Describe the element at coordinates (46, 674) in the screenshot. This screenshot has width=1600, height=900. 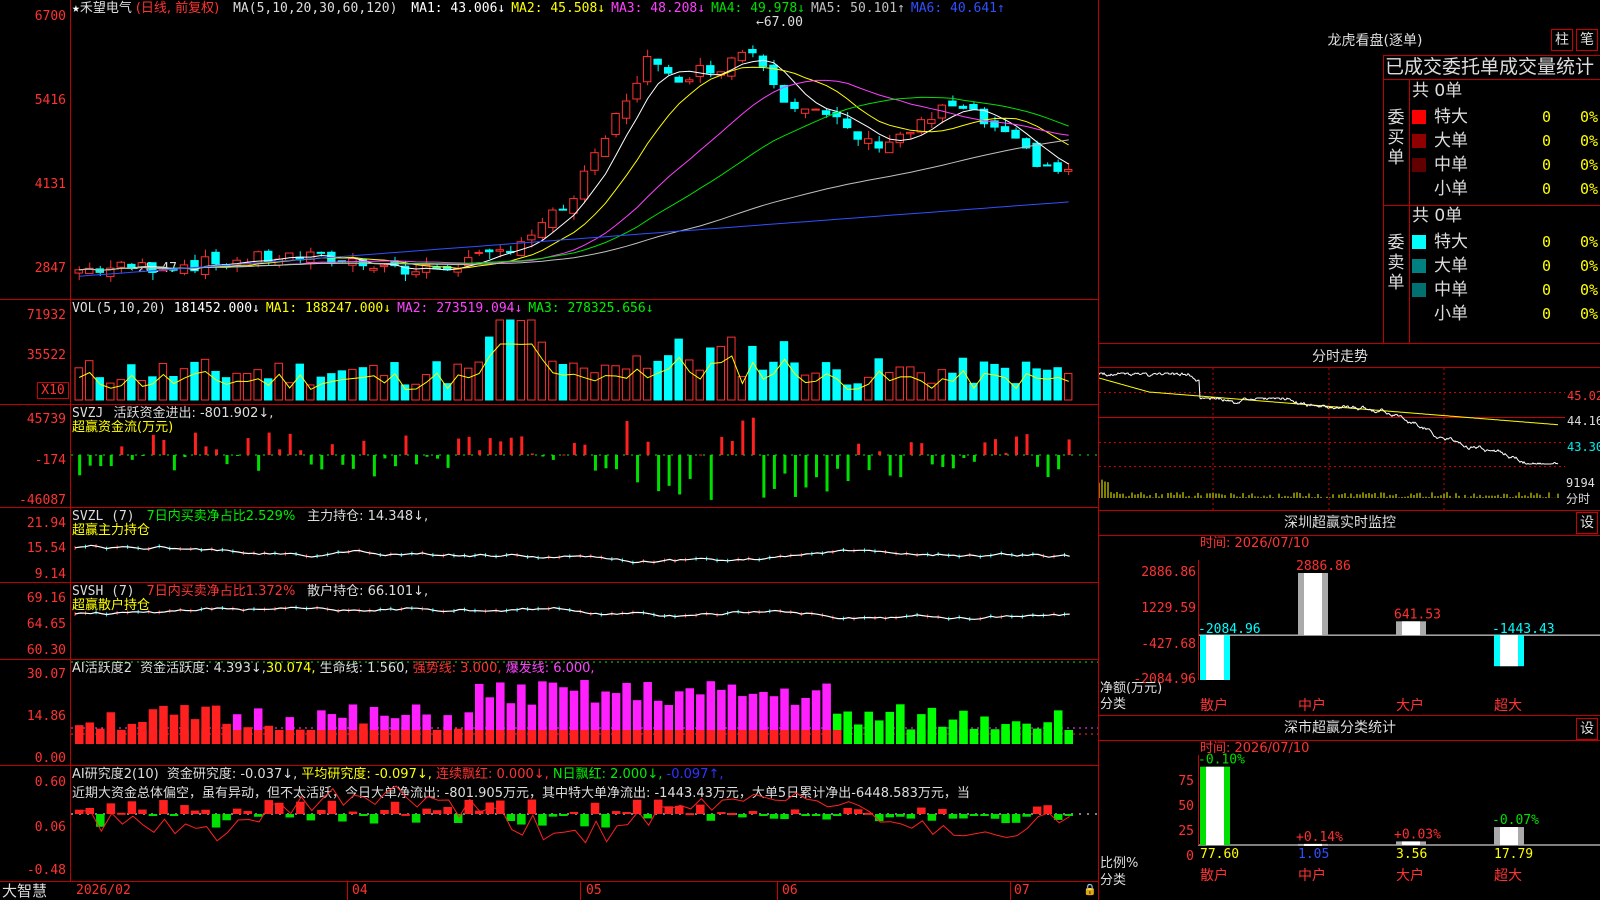
I see `ai2-axis-1: 30.07` at that location.